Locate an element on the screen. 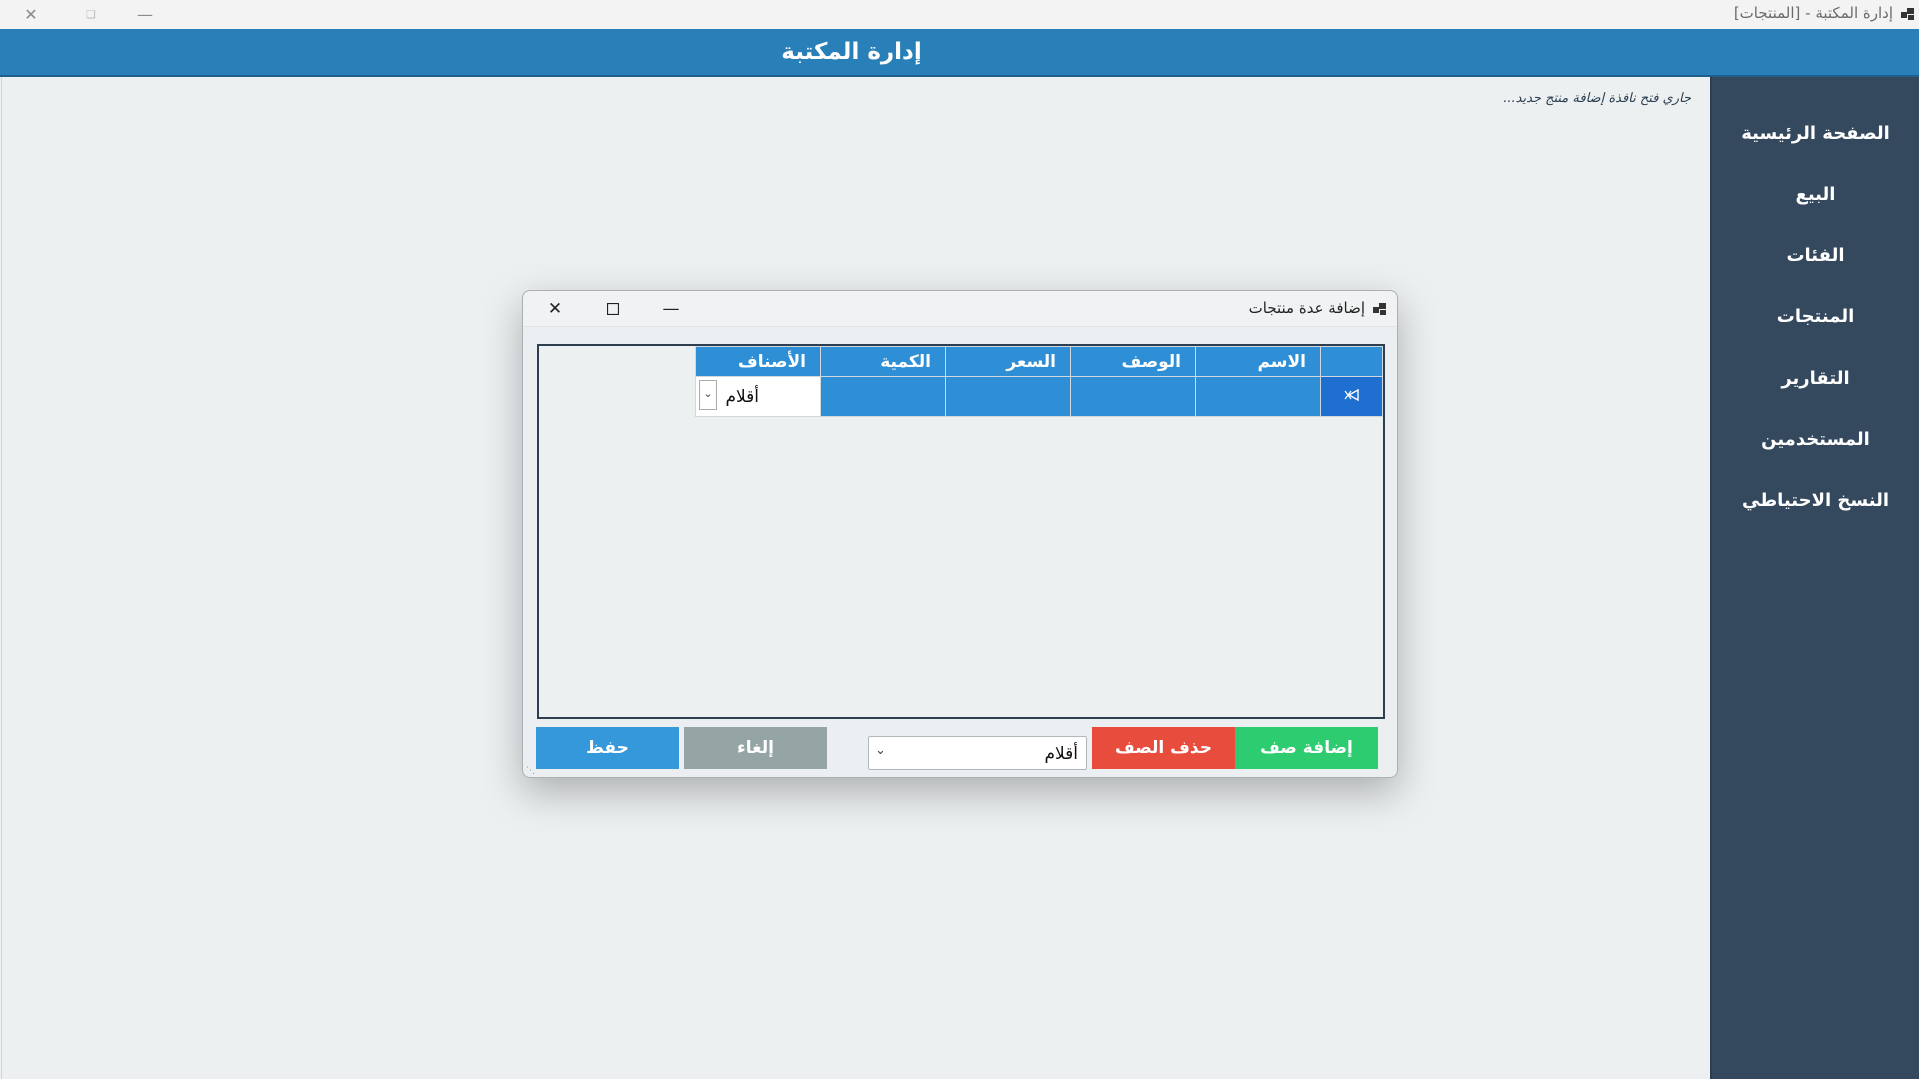 The height and width of the screenshot is (1079, 1919). resize-grip-icon: ⋱ is located at coordinates (531, 771).